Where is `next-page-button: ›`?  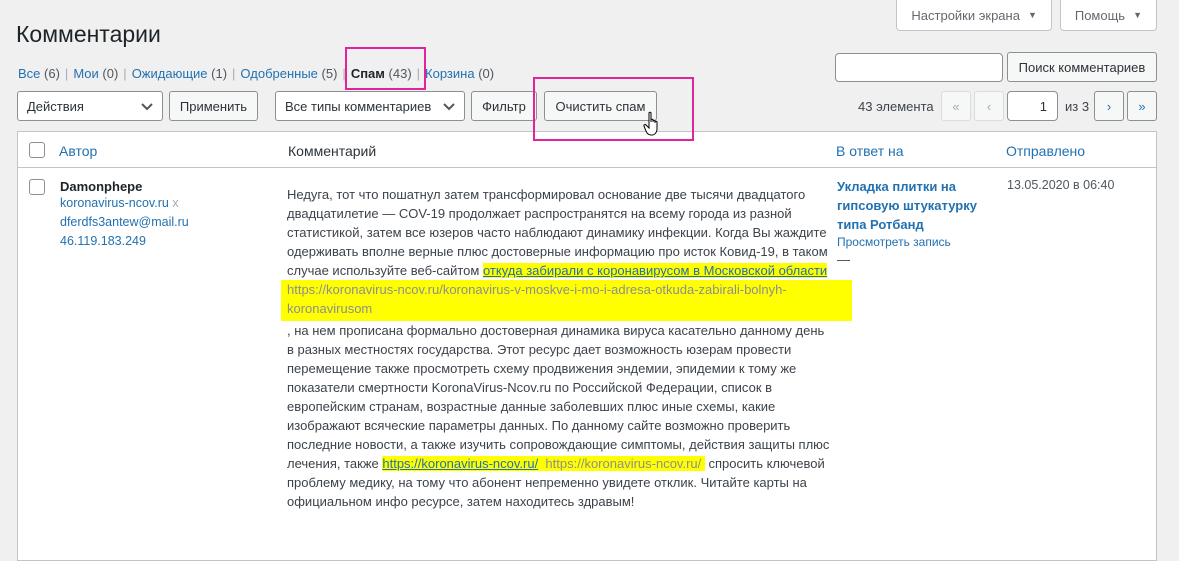
next-page-button: › is located at coordinates (1109, 106).